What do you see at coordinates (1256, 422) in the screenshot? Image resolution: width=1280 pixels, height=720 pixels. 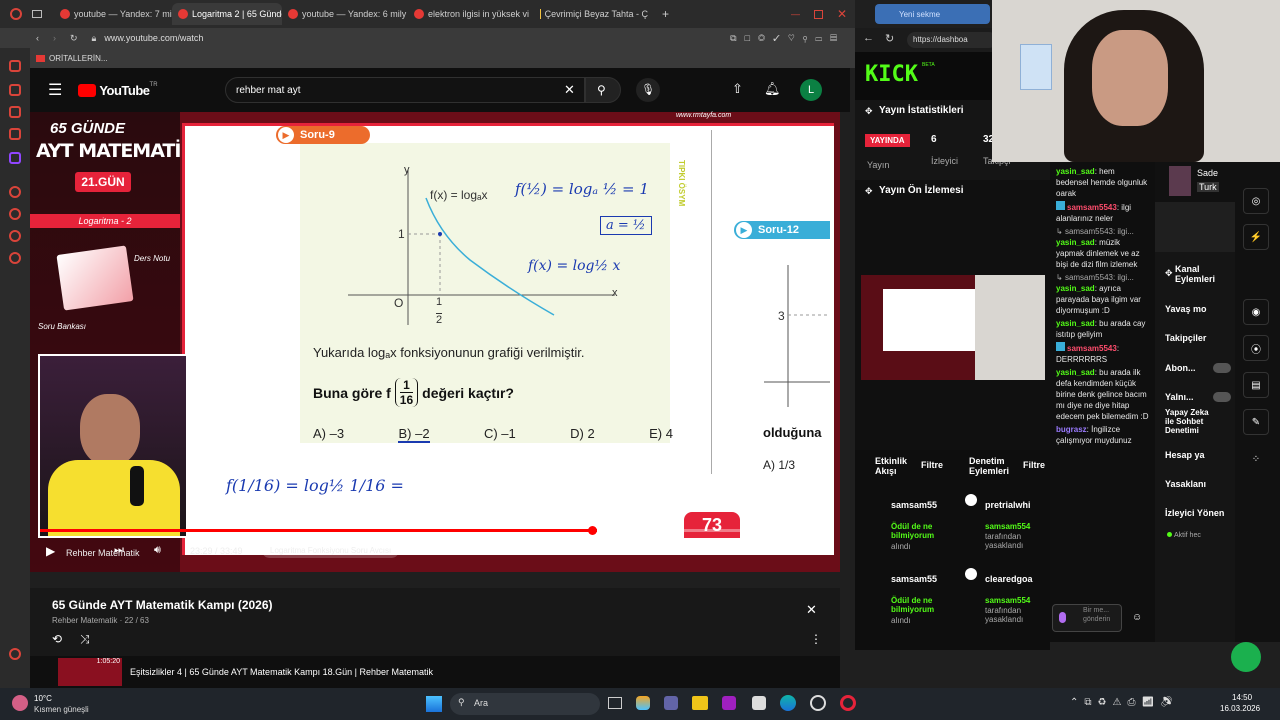 I see `wrench-icon: ✎` at bounding box center [1256, 422].